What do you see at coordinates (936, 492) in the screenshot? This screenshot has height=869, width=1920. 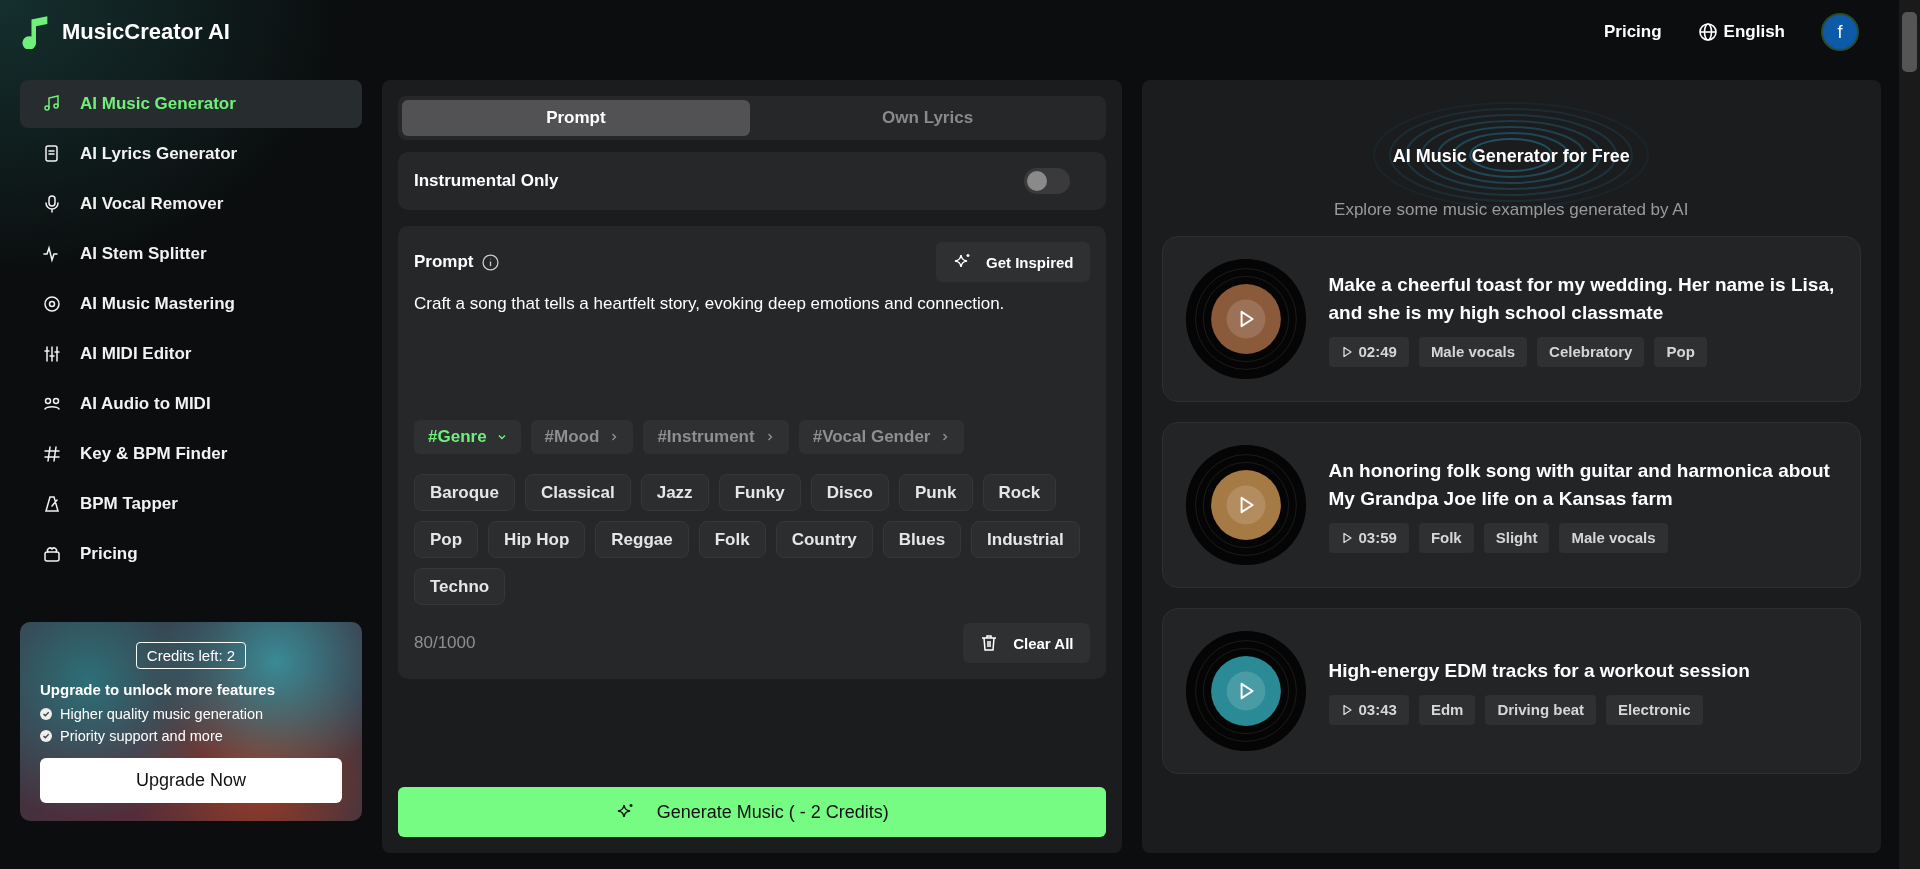 I see `genre-tag: Punk` at bounding box center [936, 492].